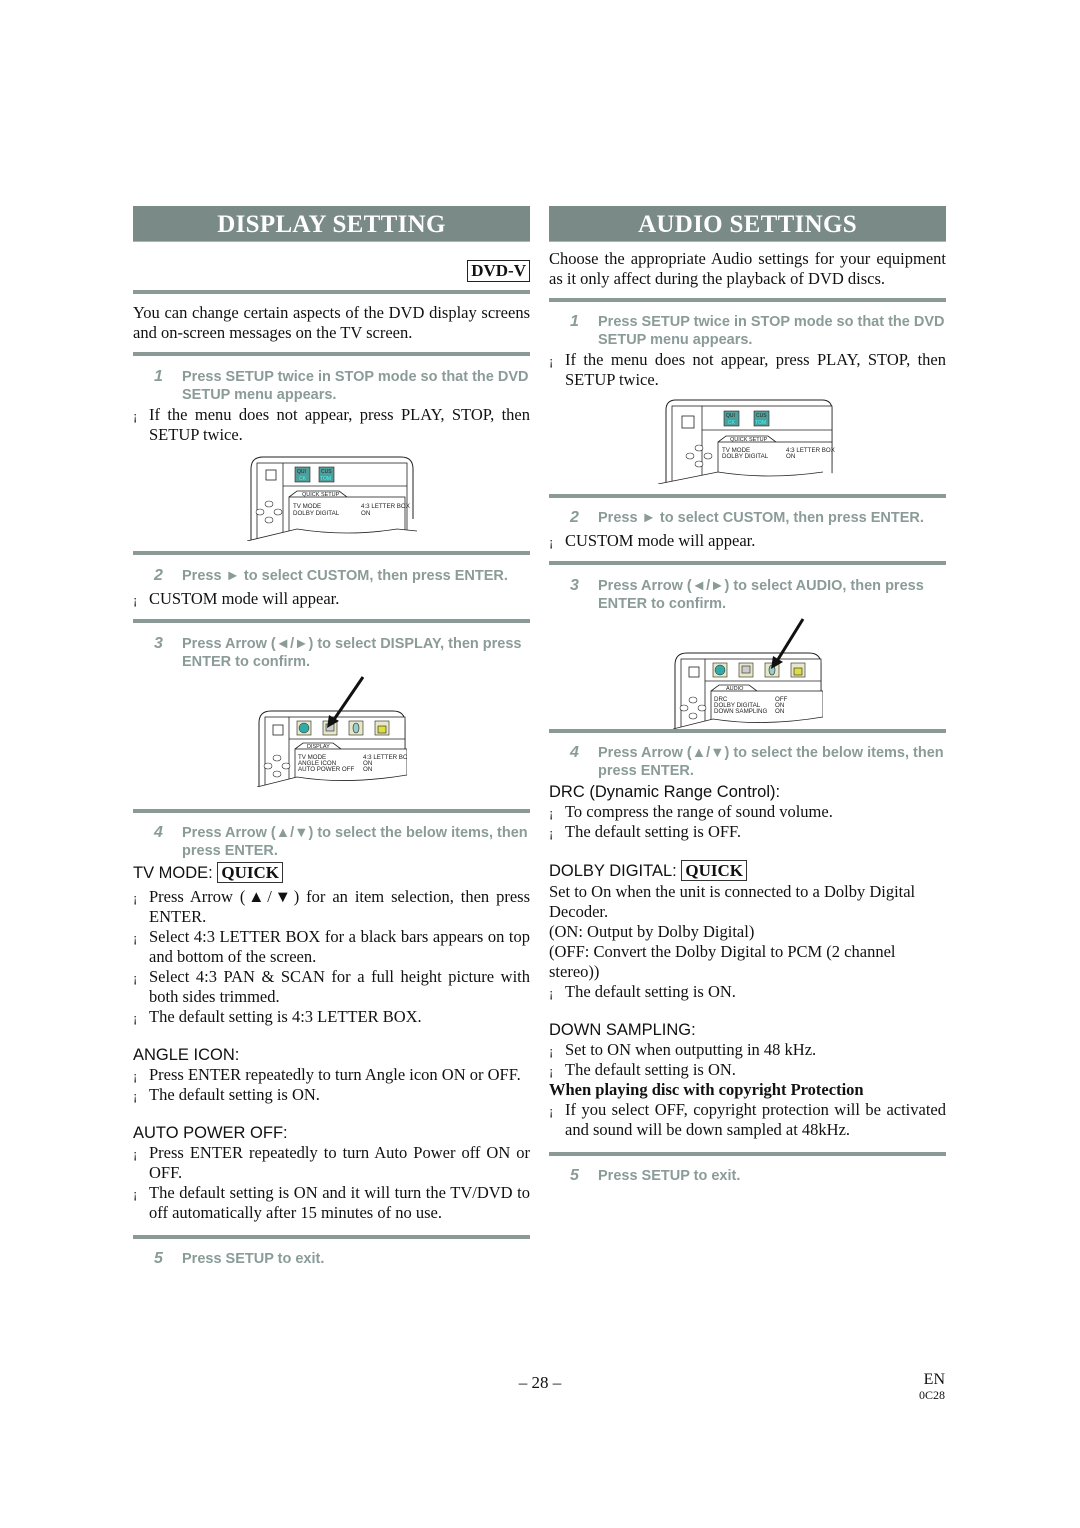 The image size is (1080, 1528). Describe the element at coordinates (210, 1133) in the screenshot. I see `auto-power-off-heading: AUTO POWER OFF:` at that location.